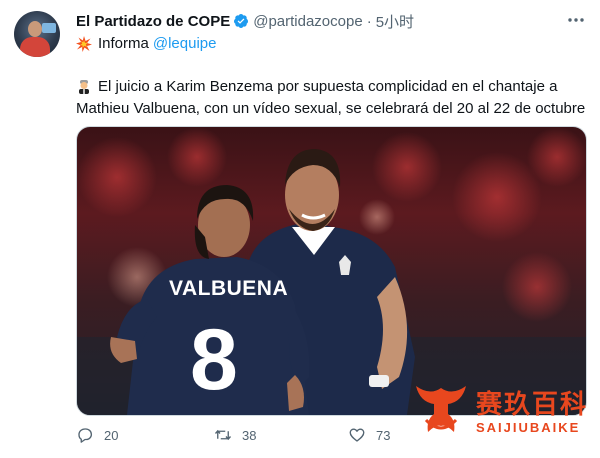  I want to click on watermark-chinese: 赛玖百科, so click(532, 405).